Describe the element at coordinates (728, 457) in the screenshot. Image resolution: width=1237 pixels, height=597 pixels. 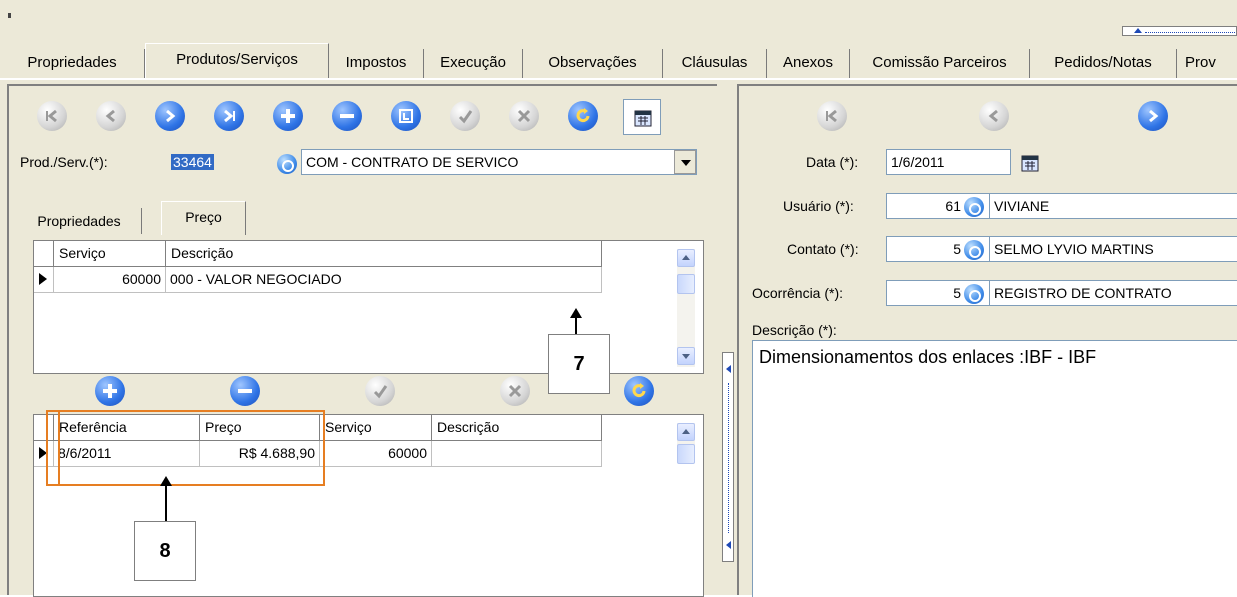
I see `pane-splitter` at that location.